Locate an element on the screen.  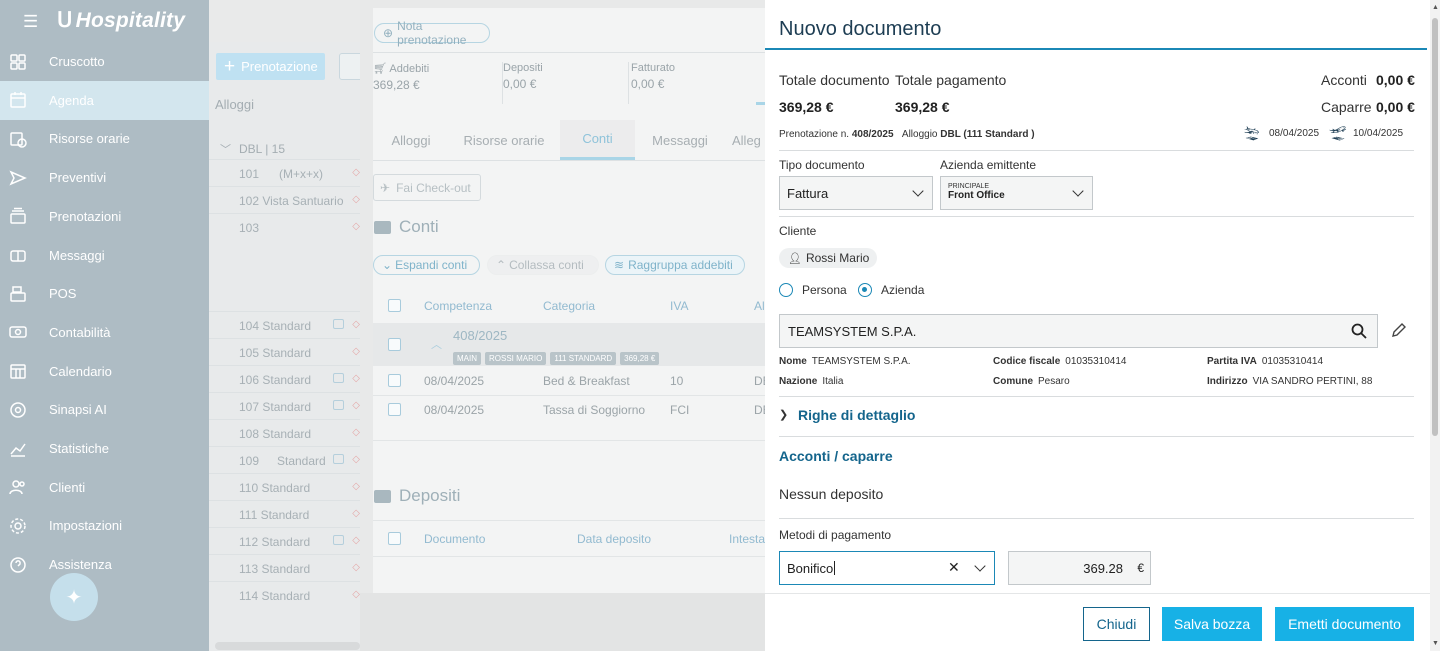
hamburger-menu-icon: ☰ is located at coordinates (30, 22).